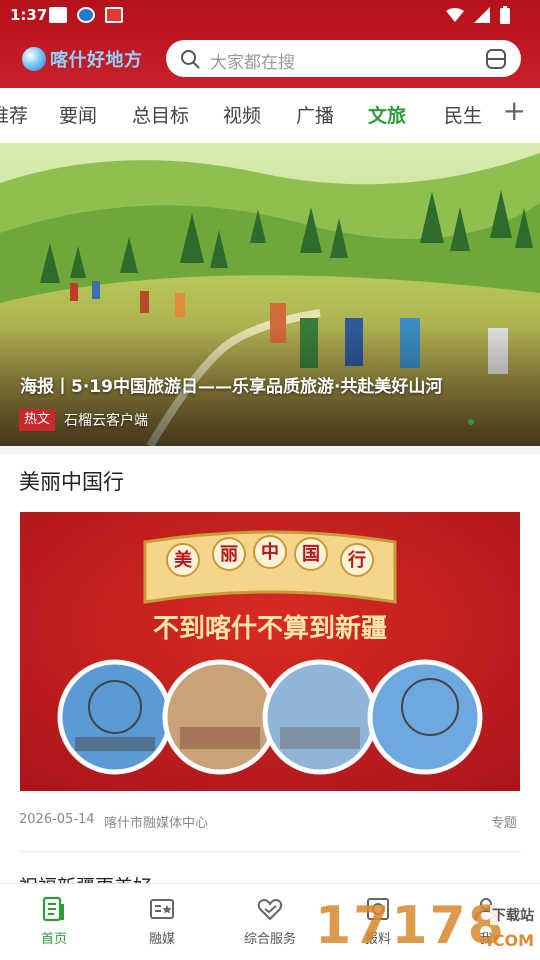 The image size is (540, 960). What do you see at coordinates (29, 15) in the screenshot?
I see `status-time: 1:37` at bounding box center [29, 15].